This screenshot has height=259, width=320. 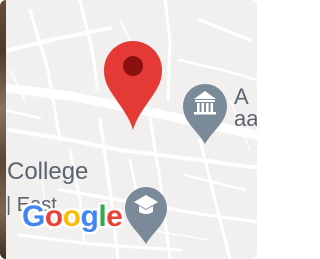 What do you see at coordinates (89, 216) in the screenshot?
I see `logo-letter: g` at bounding box center [89, 216].